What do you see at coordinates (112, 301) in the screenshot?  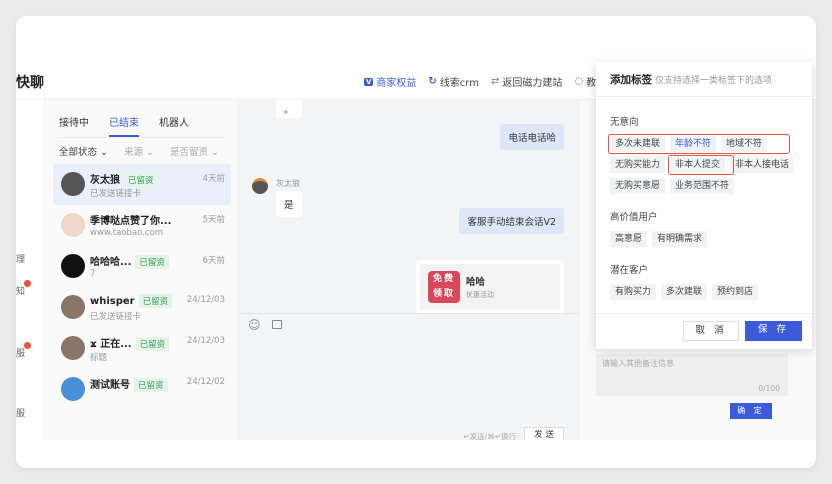 I see `contact-name: whisper` at bounding box center [112, 301].